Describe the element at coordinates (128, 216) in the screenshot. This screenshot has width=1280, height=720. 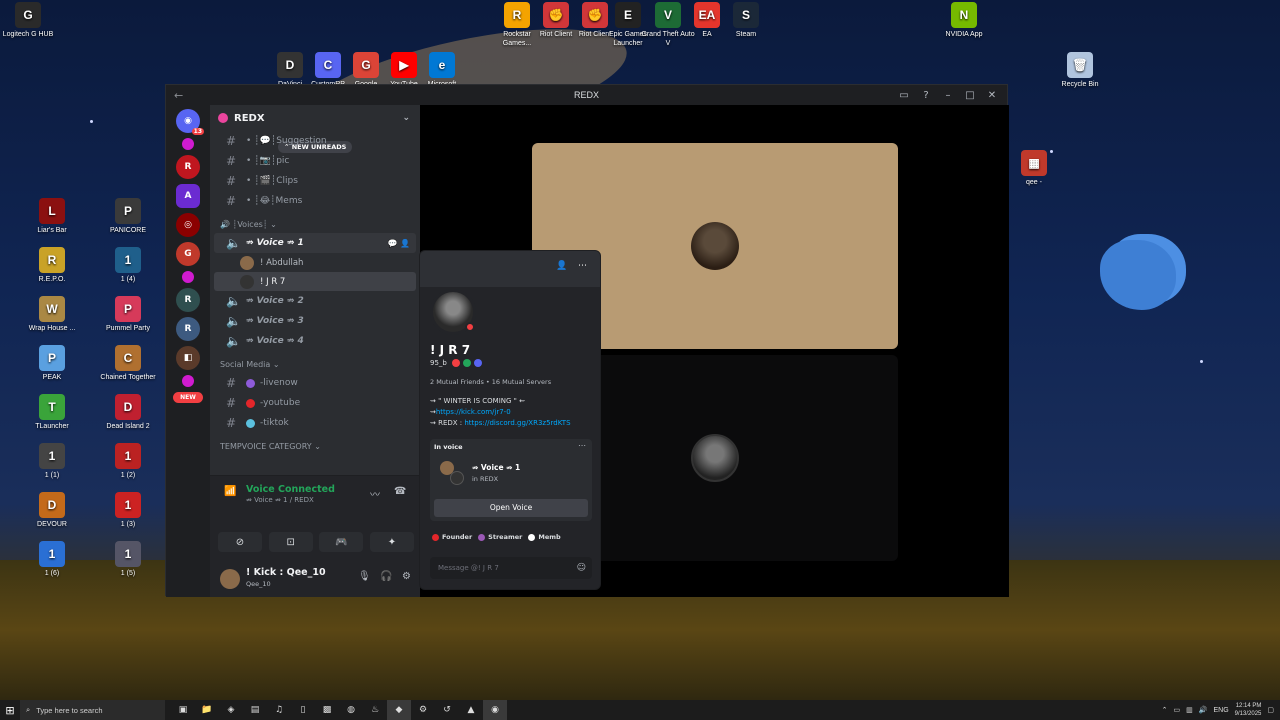
I see `desktop-icon: P PANICORE` at that location.